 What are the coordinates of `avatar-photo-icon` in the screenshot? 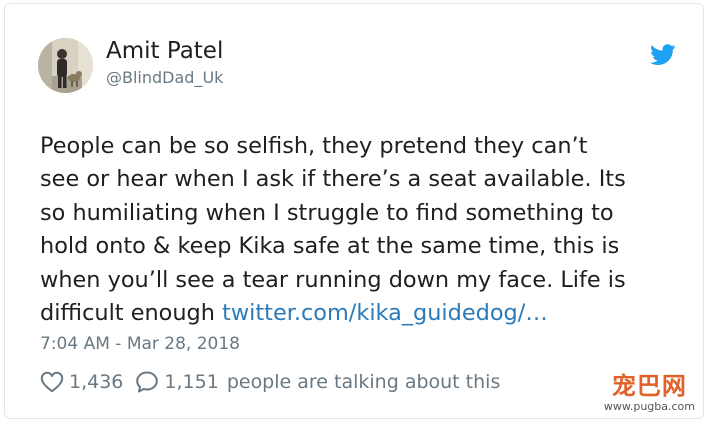 It's located at (65, 65).